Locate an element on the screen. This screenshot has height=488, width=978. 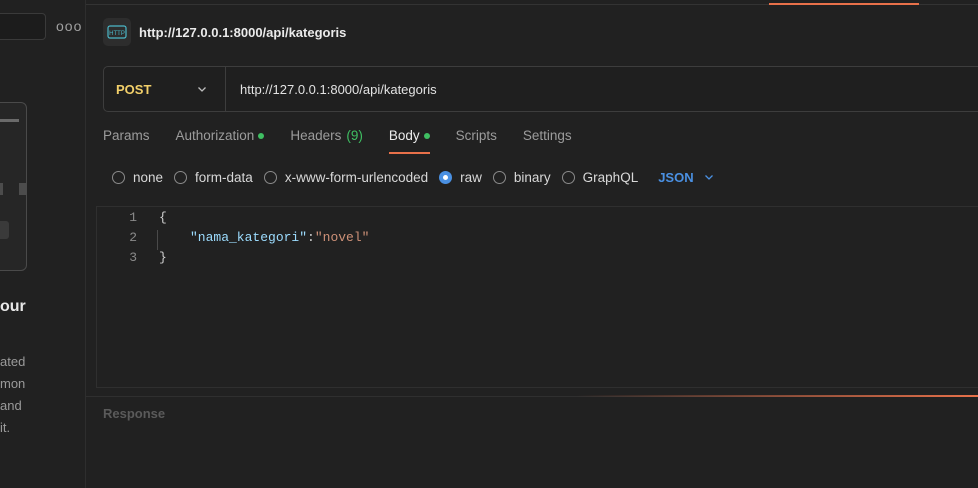
response-label: Response is located at coordinates (134, 413).